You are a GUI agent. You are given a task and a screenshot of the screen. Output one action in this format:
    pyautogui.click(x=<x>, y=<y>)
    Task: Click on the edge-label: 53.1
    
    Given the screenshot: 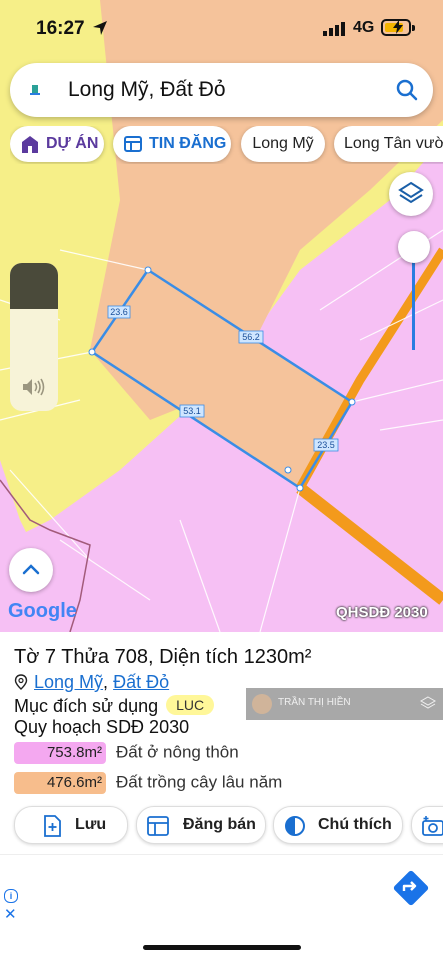 What is the action you would take?
    pyautogui.click(x=192, y=411)
    